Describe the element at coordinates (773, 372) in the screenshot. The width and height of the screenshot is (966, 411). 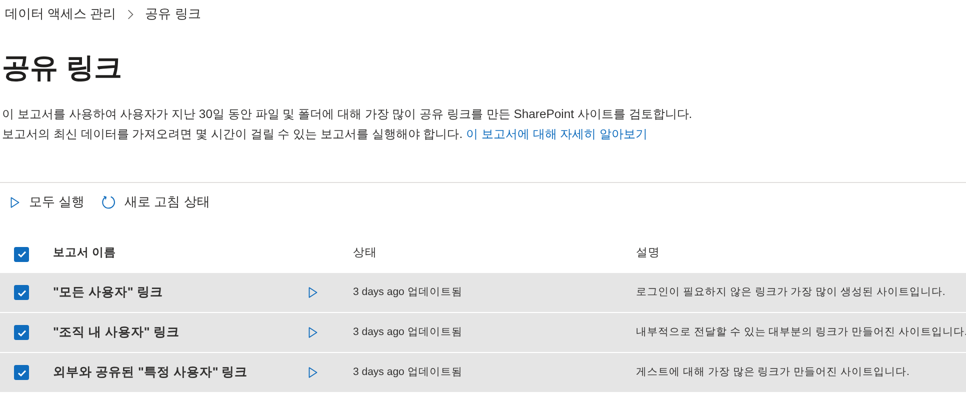
I see `description-cell-text: 게스트에 대해 가장 많은 링크가 만들어진 사이트입니다.` at that location.